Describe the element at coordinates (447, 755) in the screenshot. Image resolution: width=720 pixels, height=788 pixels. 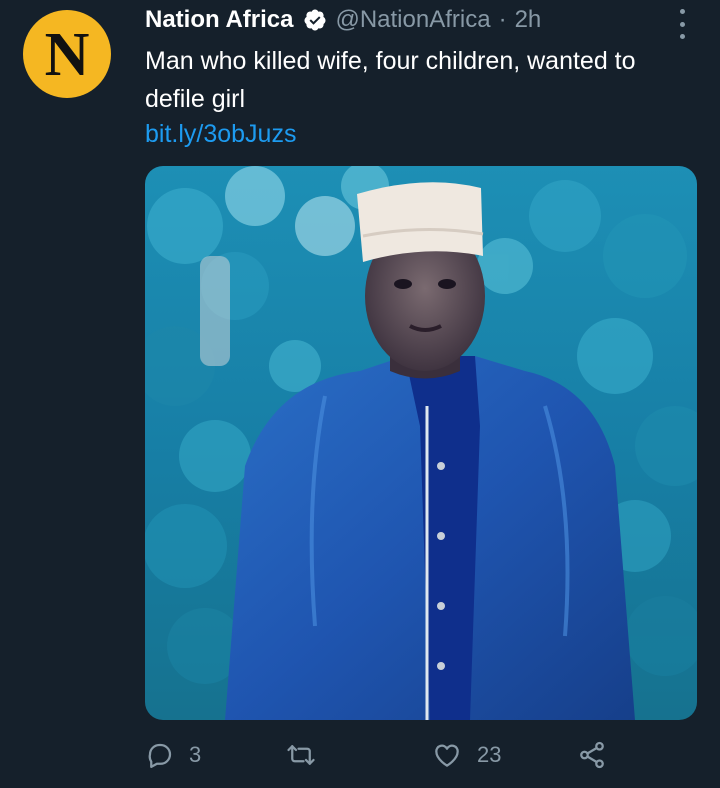
I see `heart-icon` at that location.